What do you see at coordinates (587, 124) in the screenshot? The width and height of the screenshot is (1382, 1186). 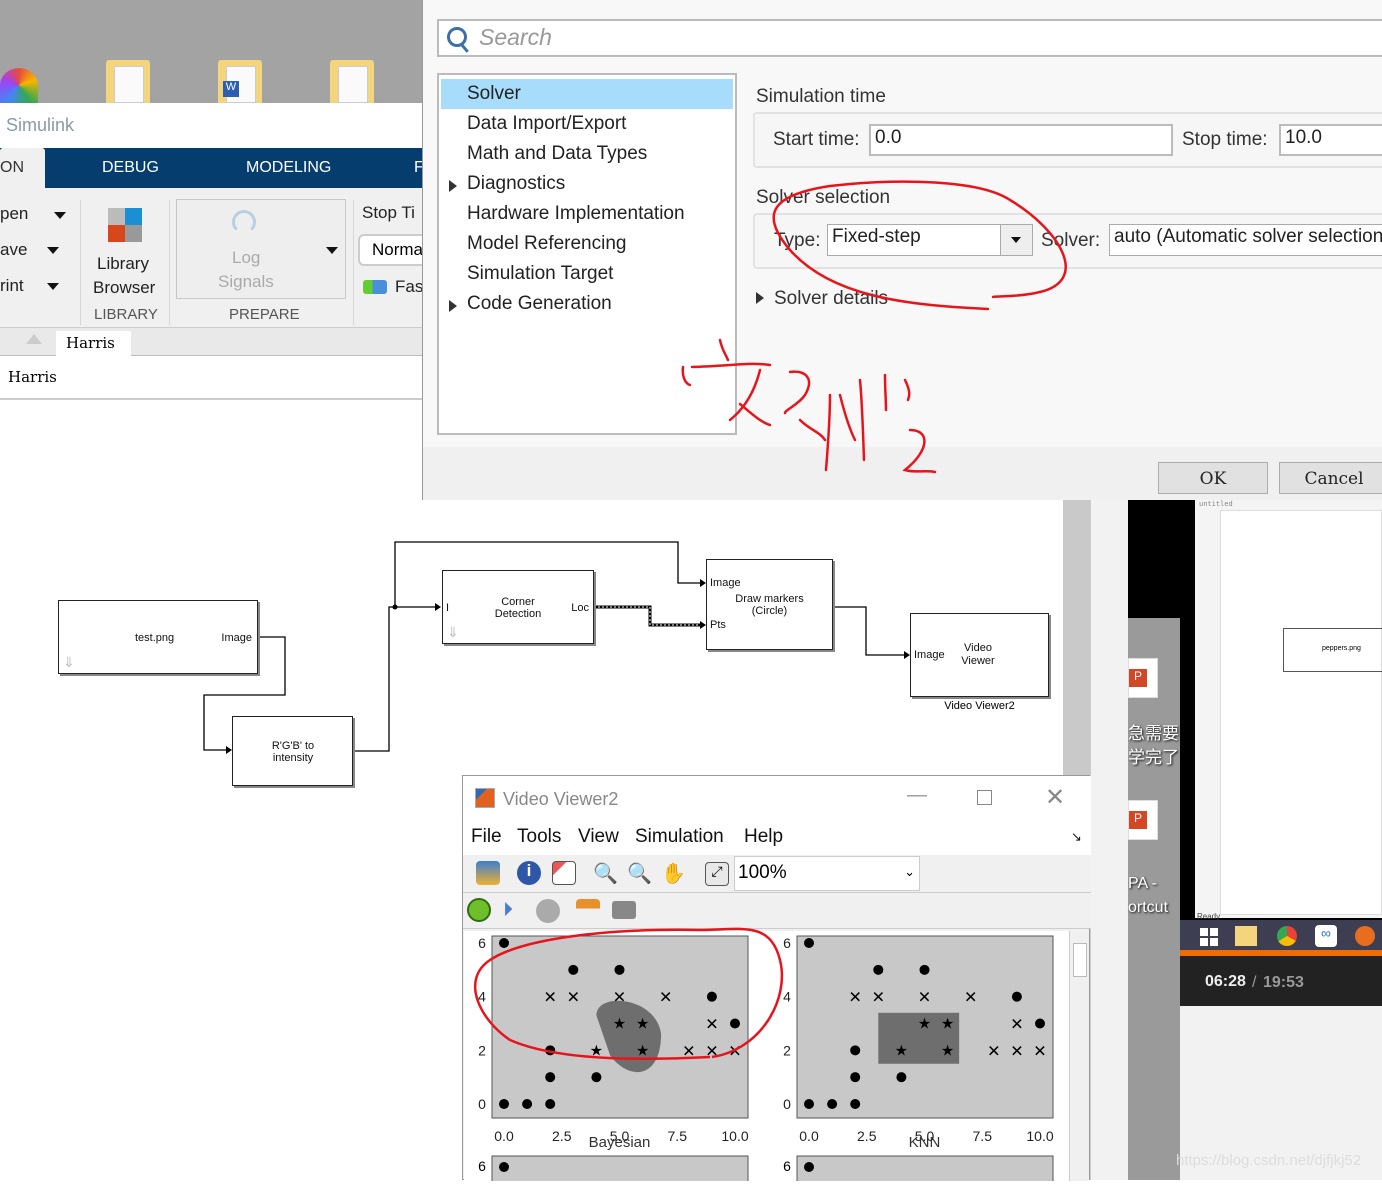 I see `tree-item: Data Import/Export` at bounding box center [587, 124].